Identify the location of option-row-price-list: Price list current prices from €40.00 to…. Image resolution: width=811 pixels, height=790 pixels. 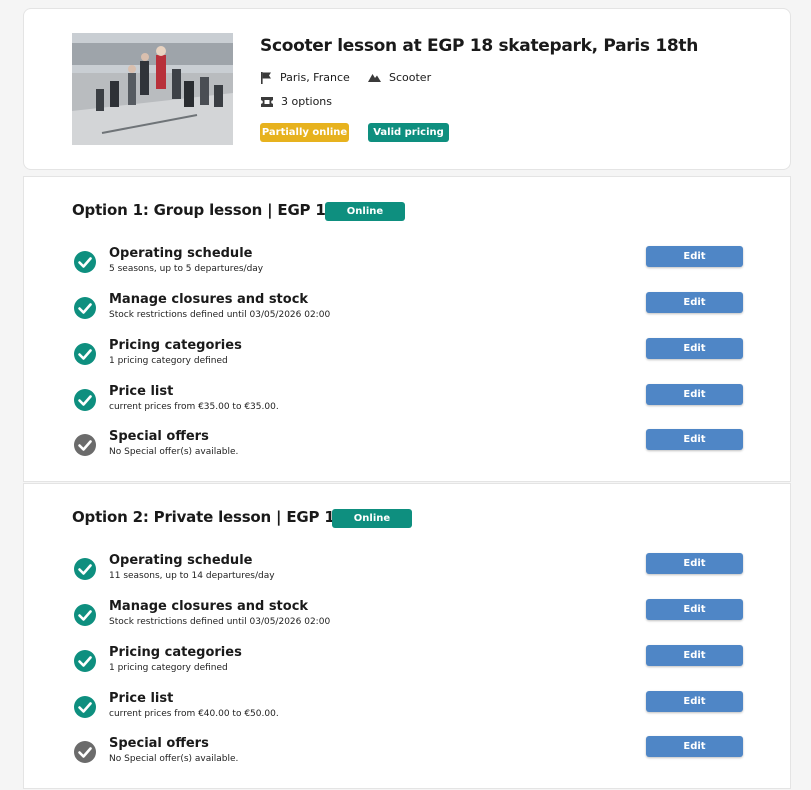
(407, 713).